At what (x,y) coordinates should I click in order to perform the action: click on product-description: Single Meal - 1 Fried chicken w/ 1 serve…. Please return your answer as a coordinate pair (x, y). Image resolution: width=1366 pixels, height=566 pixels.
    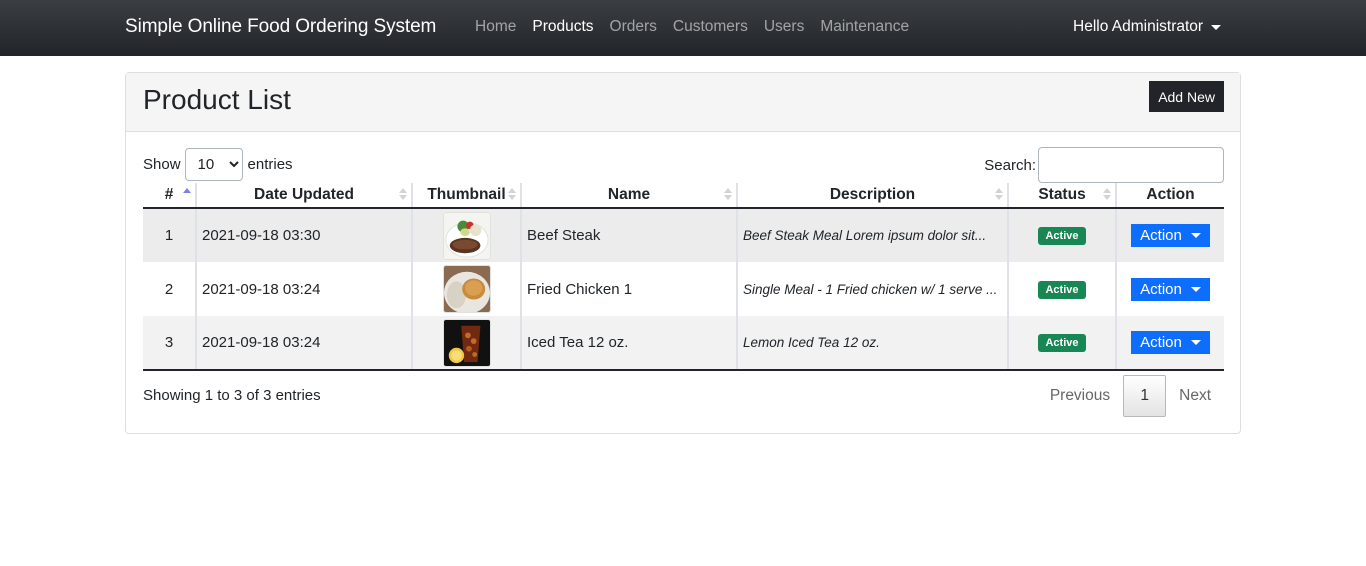
    Looking at the image, I should click on (870, 289).